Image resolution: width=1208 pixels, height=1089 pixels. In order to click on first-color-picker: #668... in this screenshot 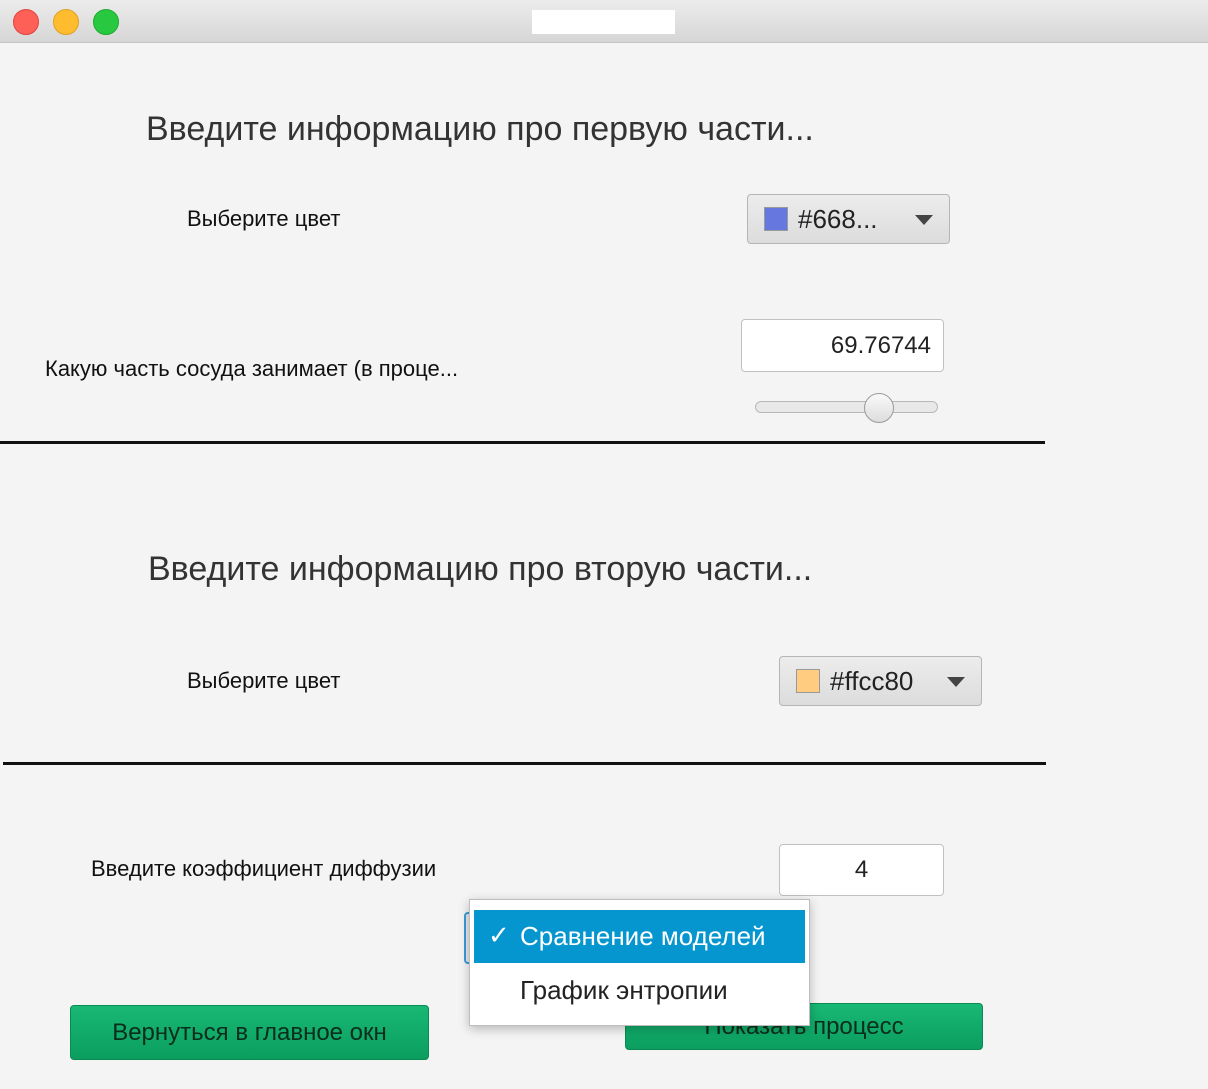, I will do `click(848, 219)`.